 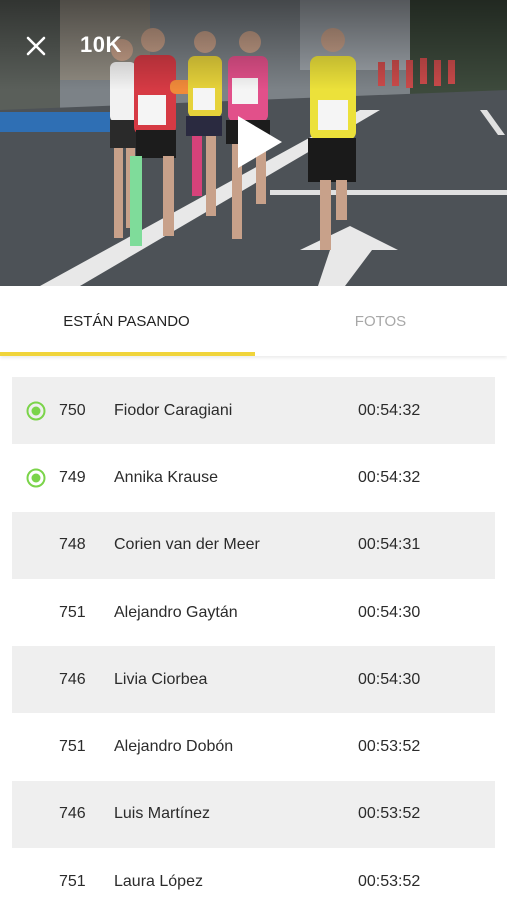 I want to click on tab-estan-pasando: ESTÁN PASANDO, so click(x=126, y=321).